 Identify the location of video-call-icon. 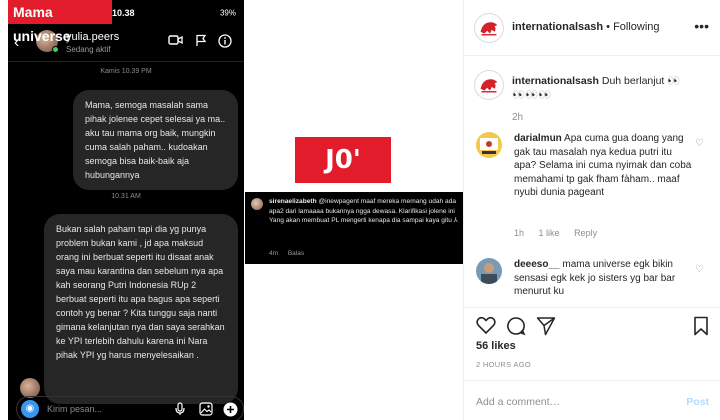
(175, 41).